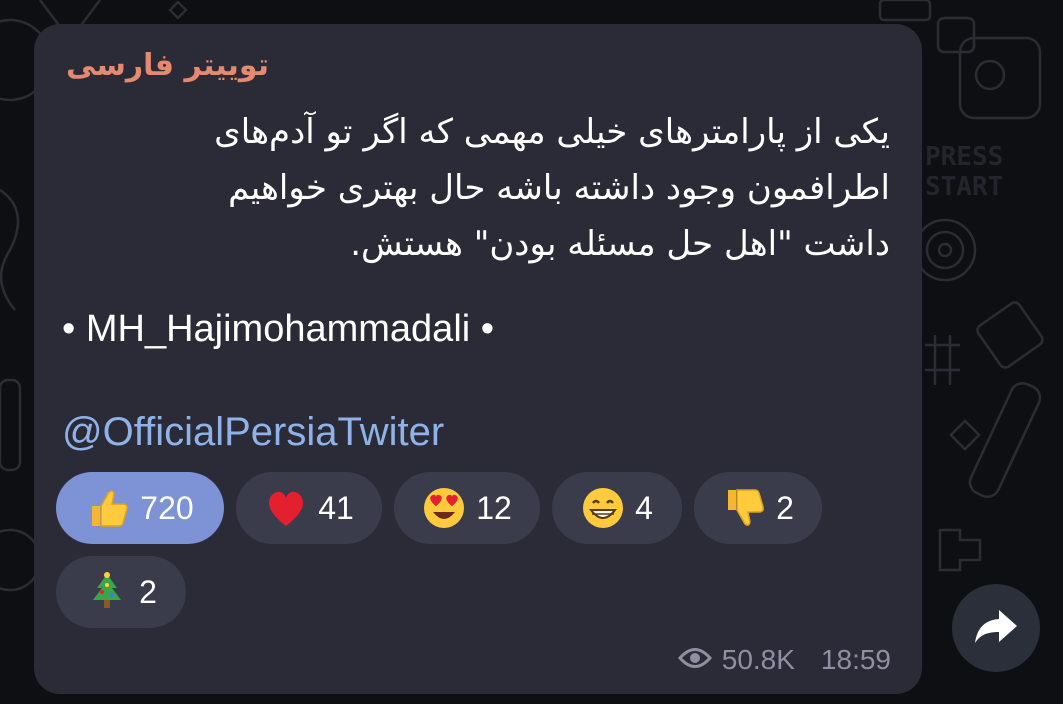  I want to click on reaction-heart-eyes: 12, so click(467, 508).